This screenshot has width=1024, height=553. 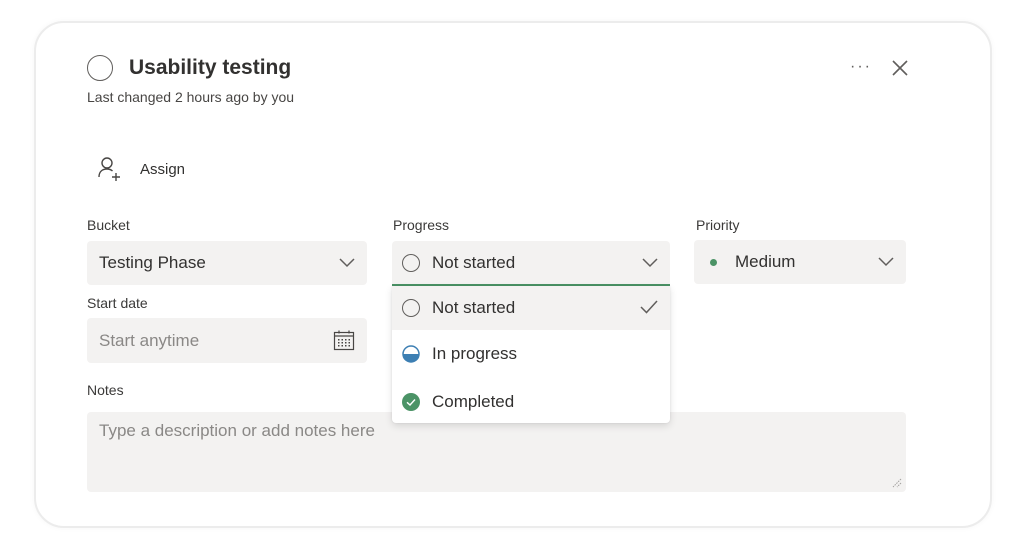 What do you see at coordinates (718, 225) in the screenshot?
I see `priority-label: Priority` at bounding box center [718, 225].